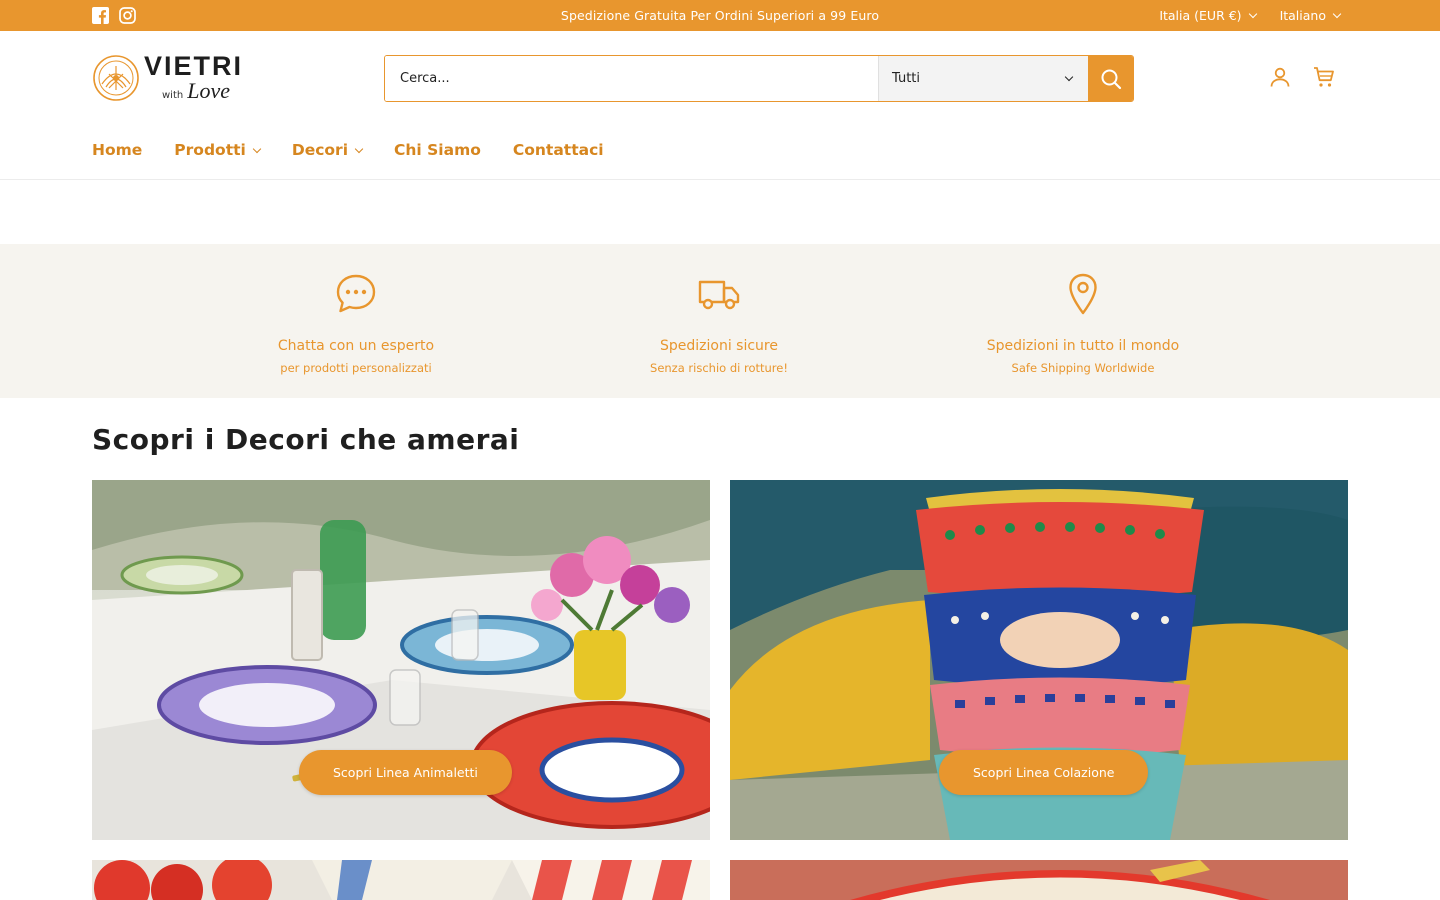 The width and height of the screenshot is (1440, 900). What do you see at coordinates (173, 95) in the screenshot?
I see `logo-with: with` at bounding box center [173, 95].